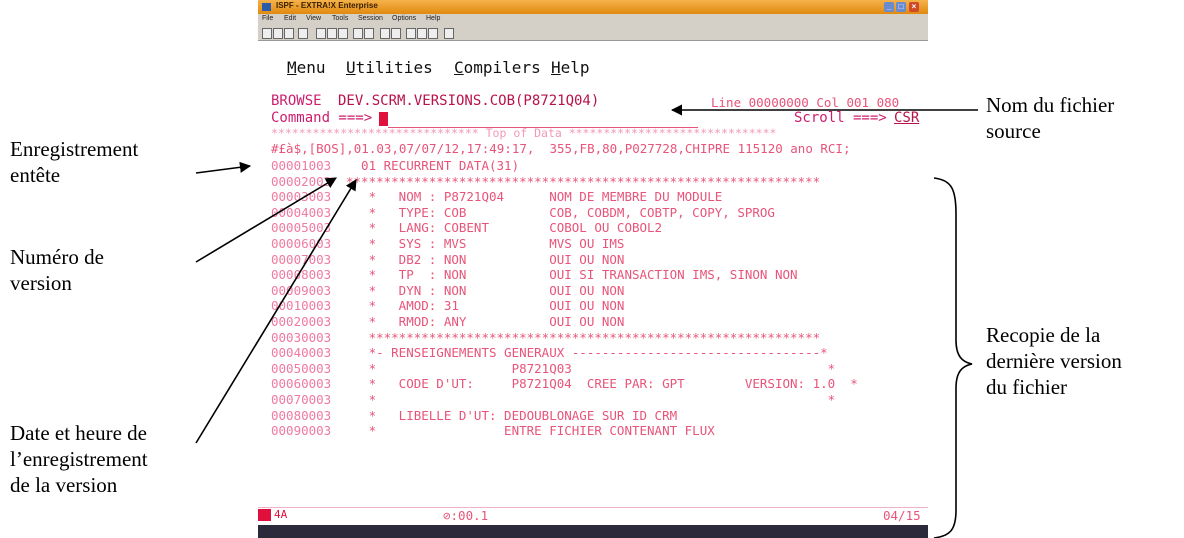  Describe the element at coordinates (953, 357) in the screenshot. I see `brace-recopie` at that location.